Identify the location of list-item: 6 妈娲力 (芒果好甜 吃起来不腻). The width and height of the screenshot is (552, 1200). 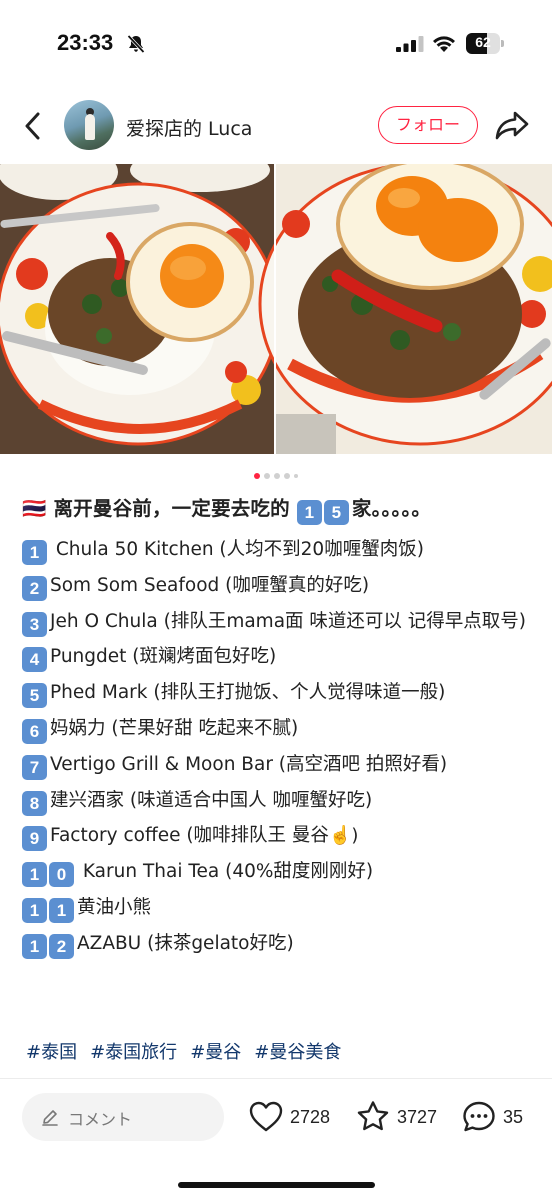
(278, 729).